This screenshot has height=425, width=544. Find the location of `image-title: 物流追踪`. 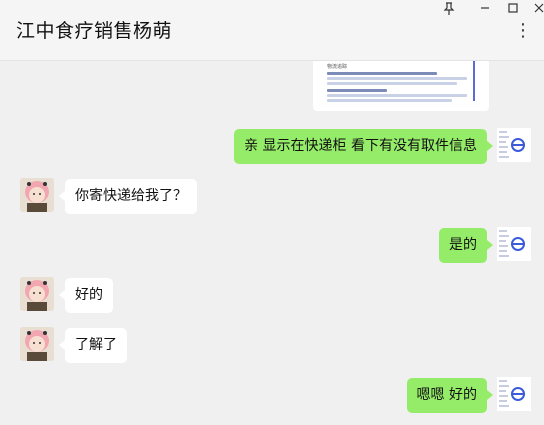

image-title: 物流追踪 is located at coordinates (337, 67).